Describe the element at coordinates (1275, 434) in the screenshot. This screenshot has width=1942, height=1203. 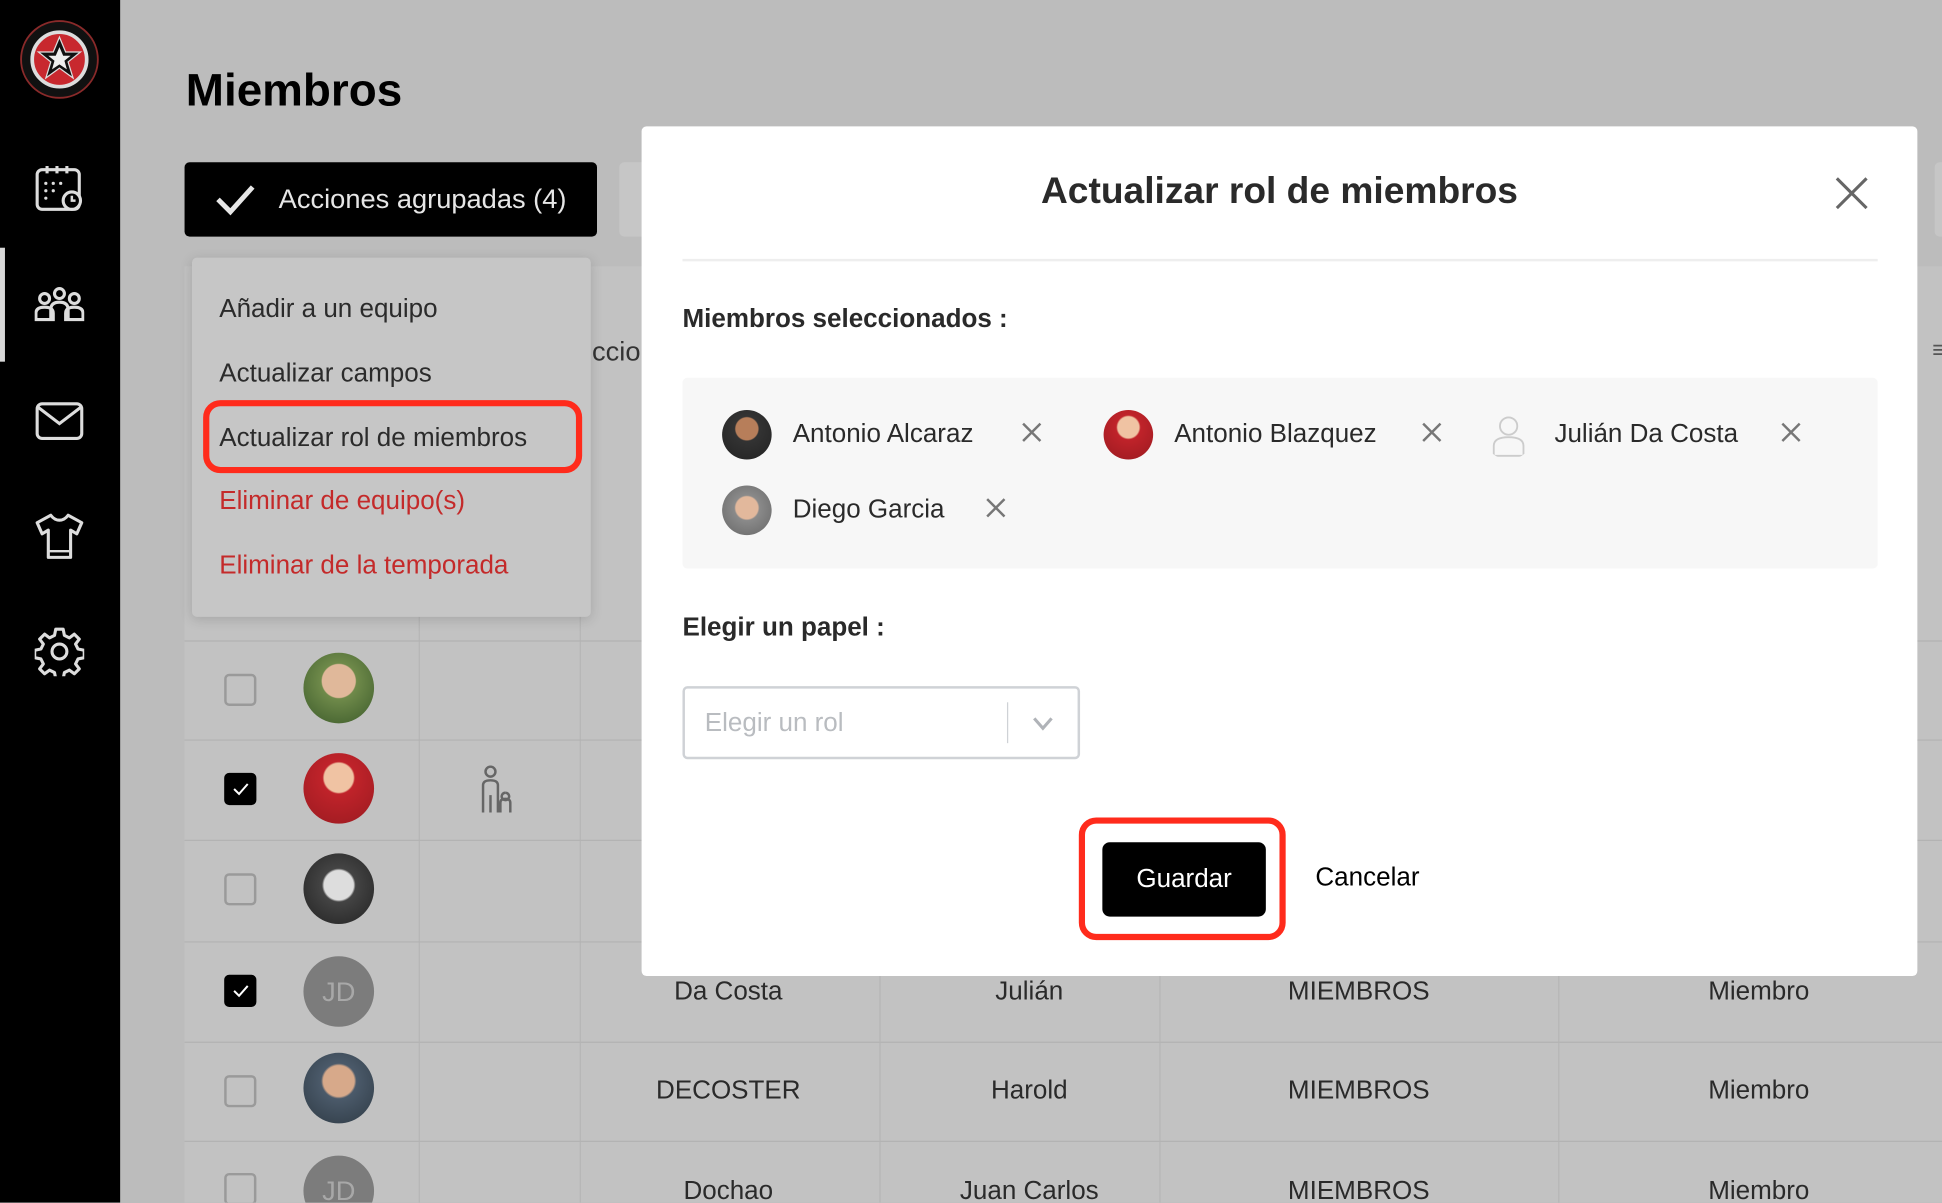
I see `member-chip-name: Antonio Blazquez` at that location.